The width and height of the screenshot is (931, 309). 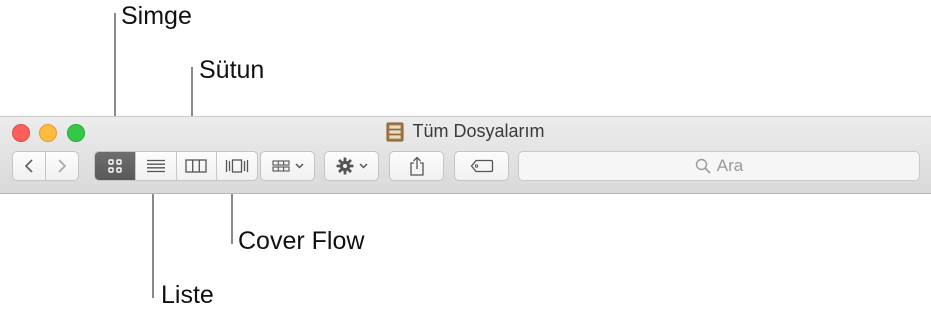 What do you see at coordinates (280, 166) in the screenshot?
I see `arrange-grid-icon` at bounding box center [280, 166].